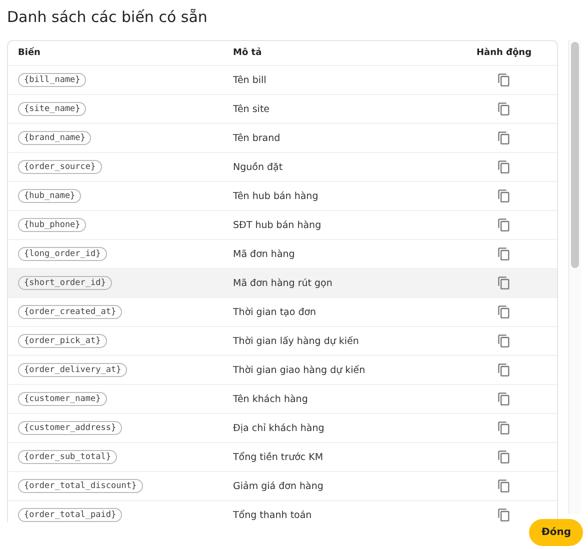 The image size is (588, 549). What do you see at coordinates (252, 109) in the screenshot?
I see `description-cell-text: Tên site` at bounding box center [252, 109].